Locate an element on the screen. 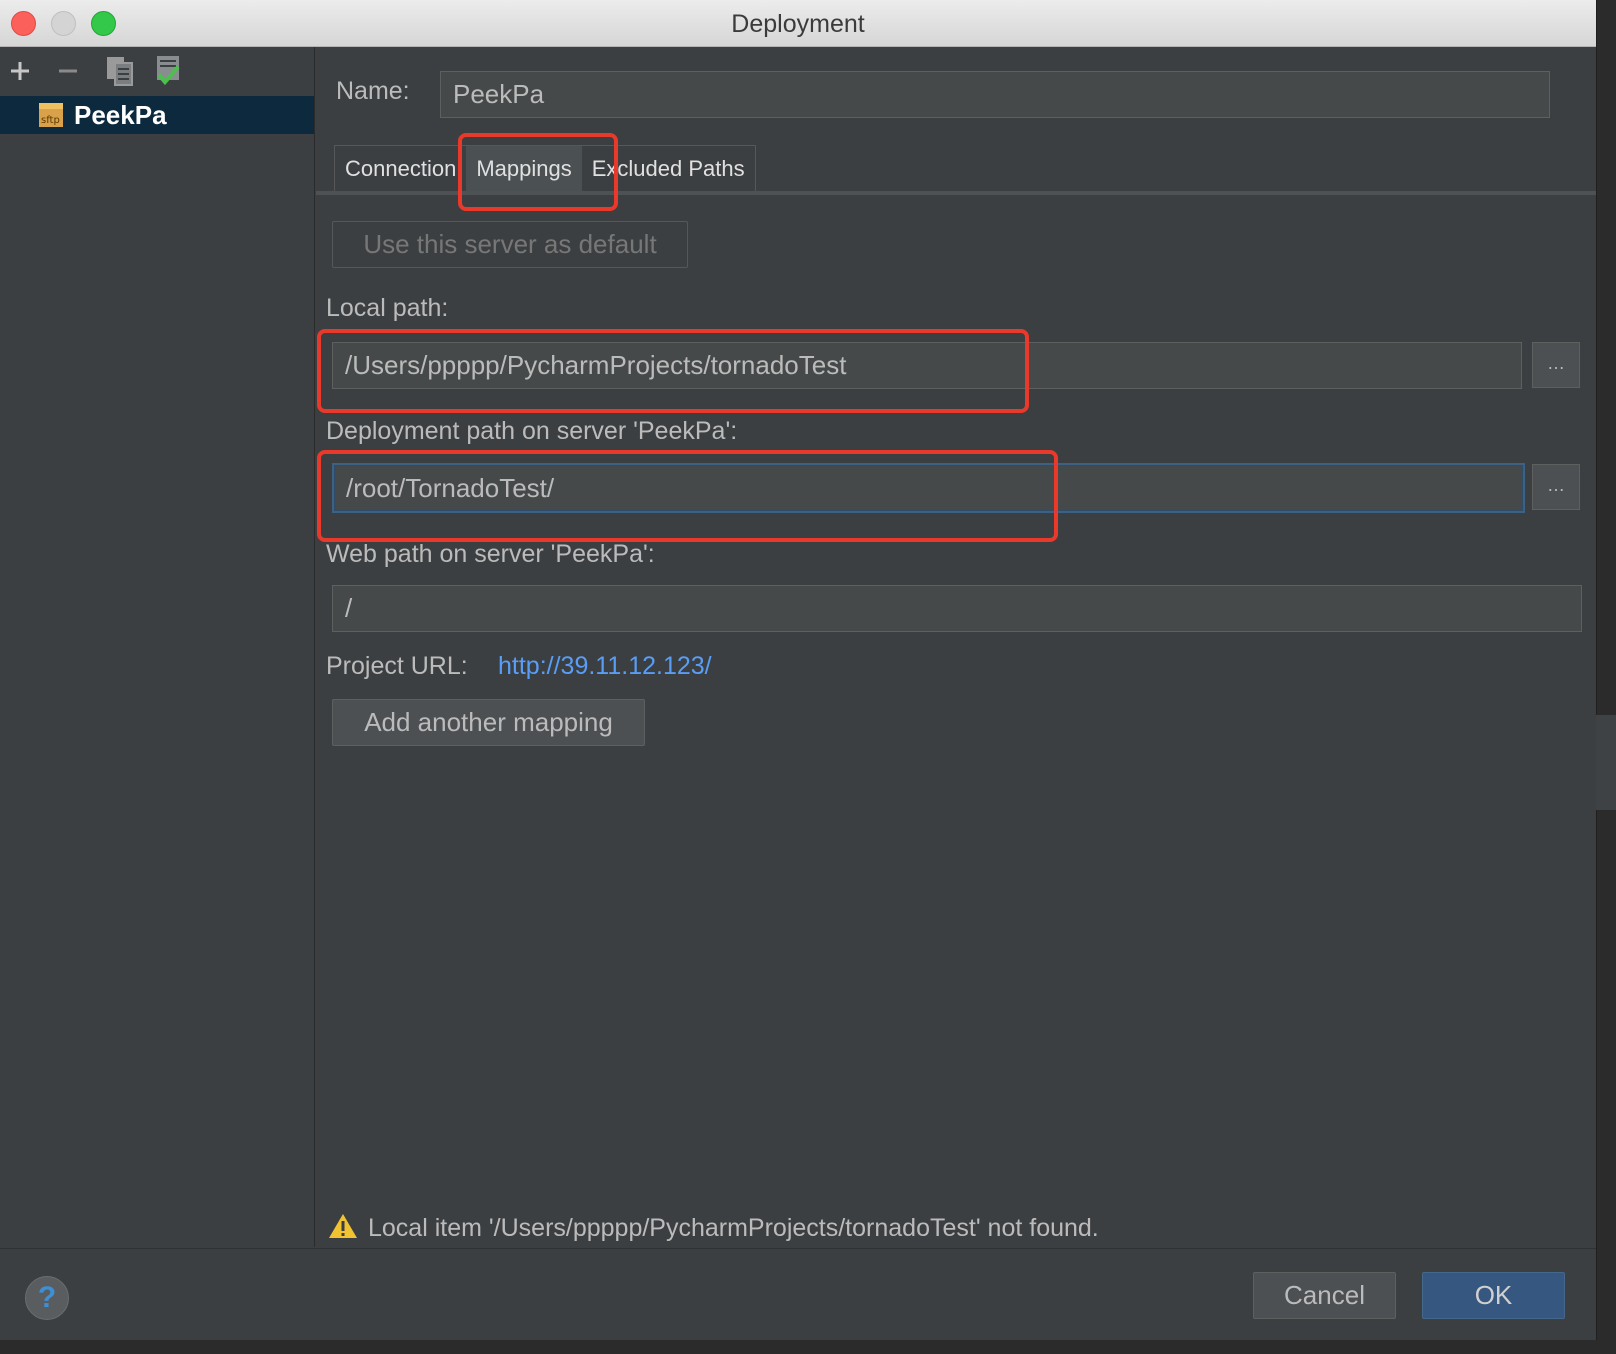 The height and width of the screenshot is (1354, 1616). help-button: ? is located at coordinates (47, 1298).